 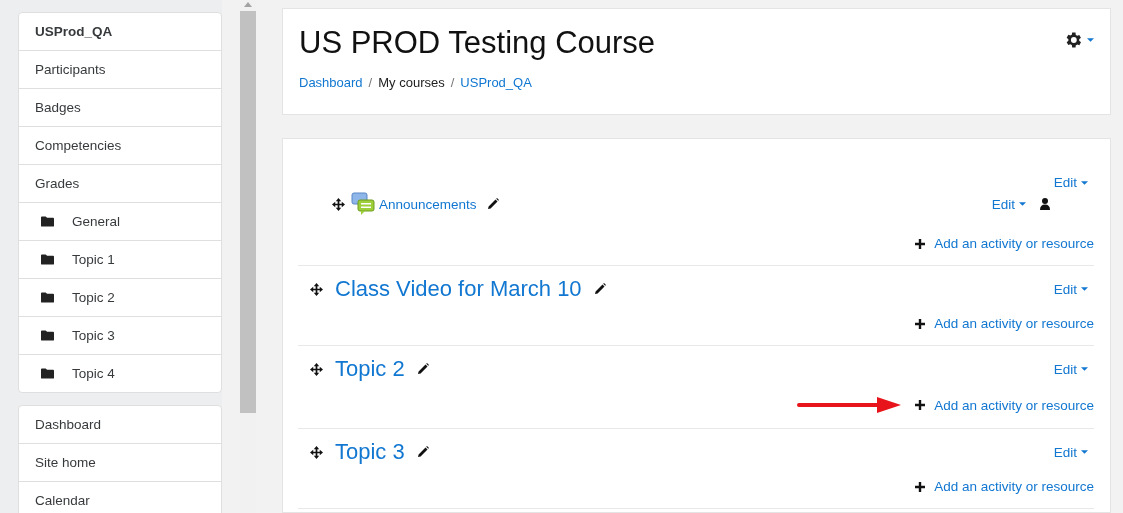 I want to click on forum-icon, so click(x=363, y=204).